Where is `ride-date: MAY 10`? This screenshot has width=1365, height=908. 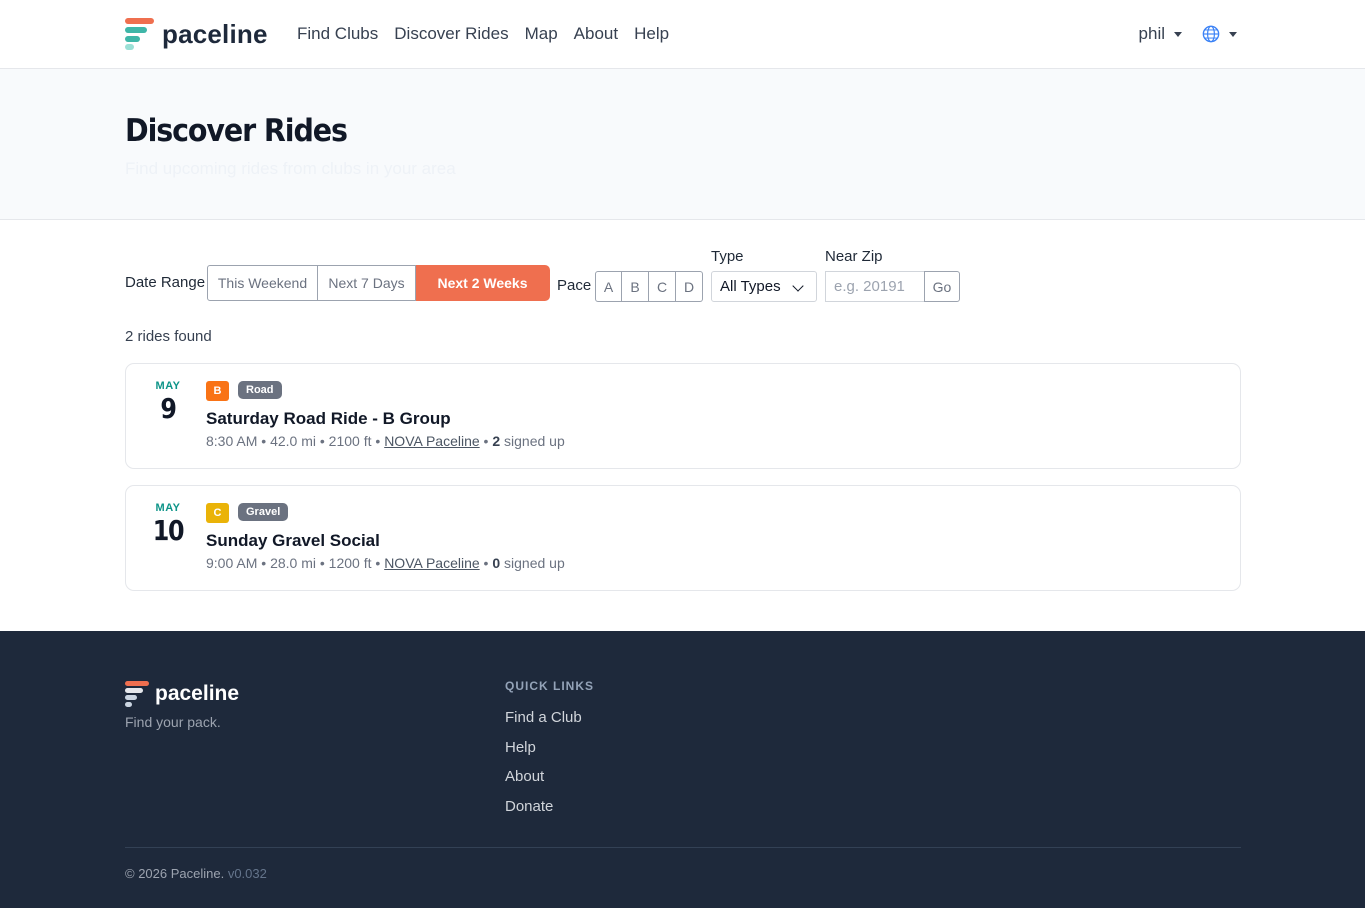 ride-date: MAY 10 is located at coordinates (168, 524).